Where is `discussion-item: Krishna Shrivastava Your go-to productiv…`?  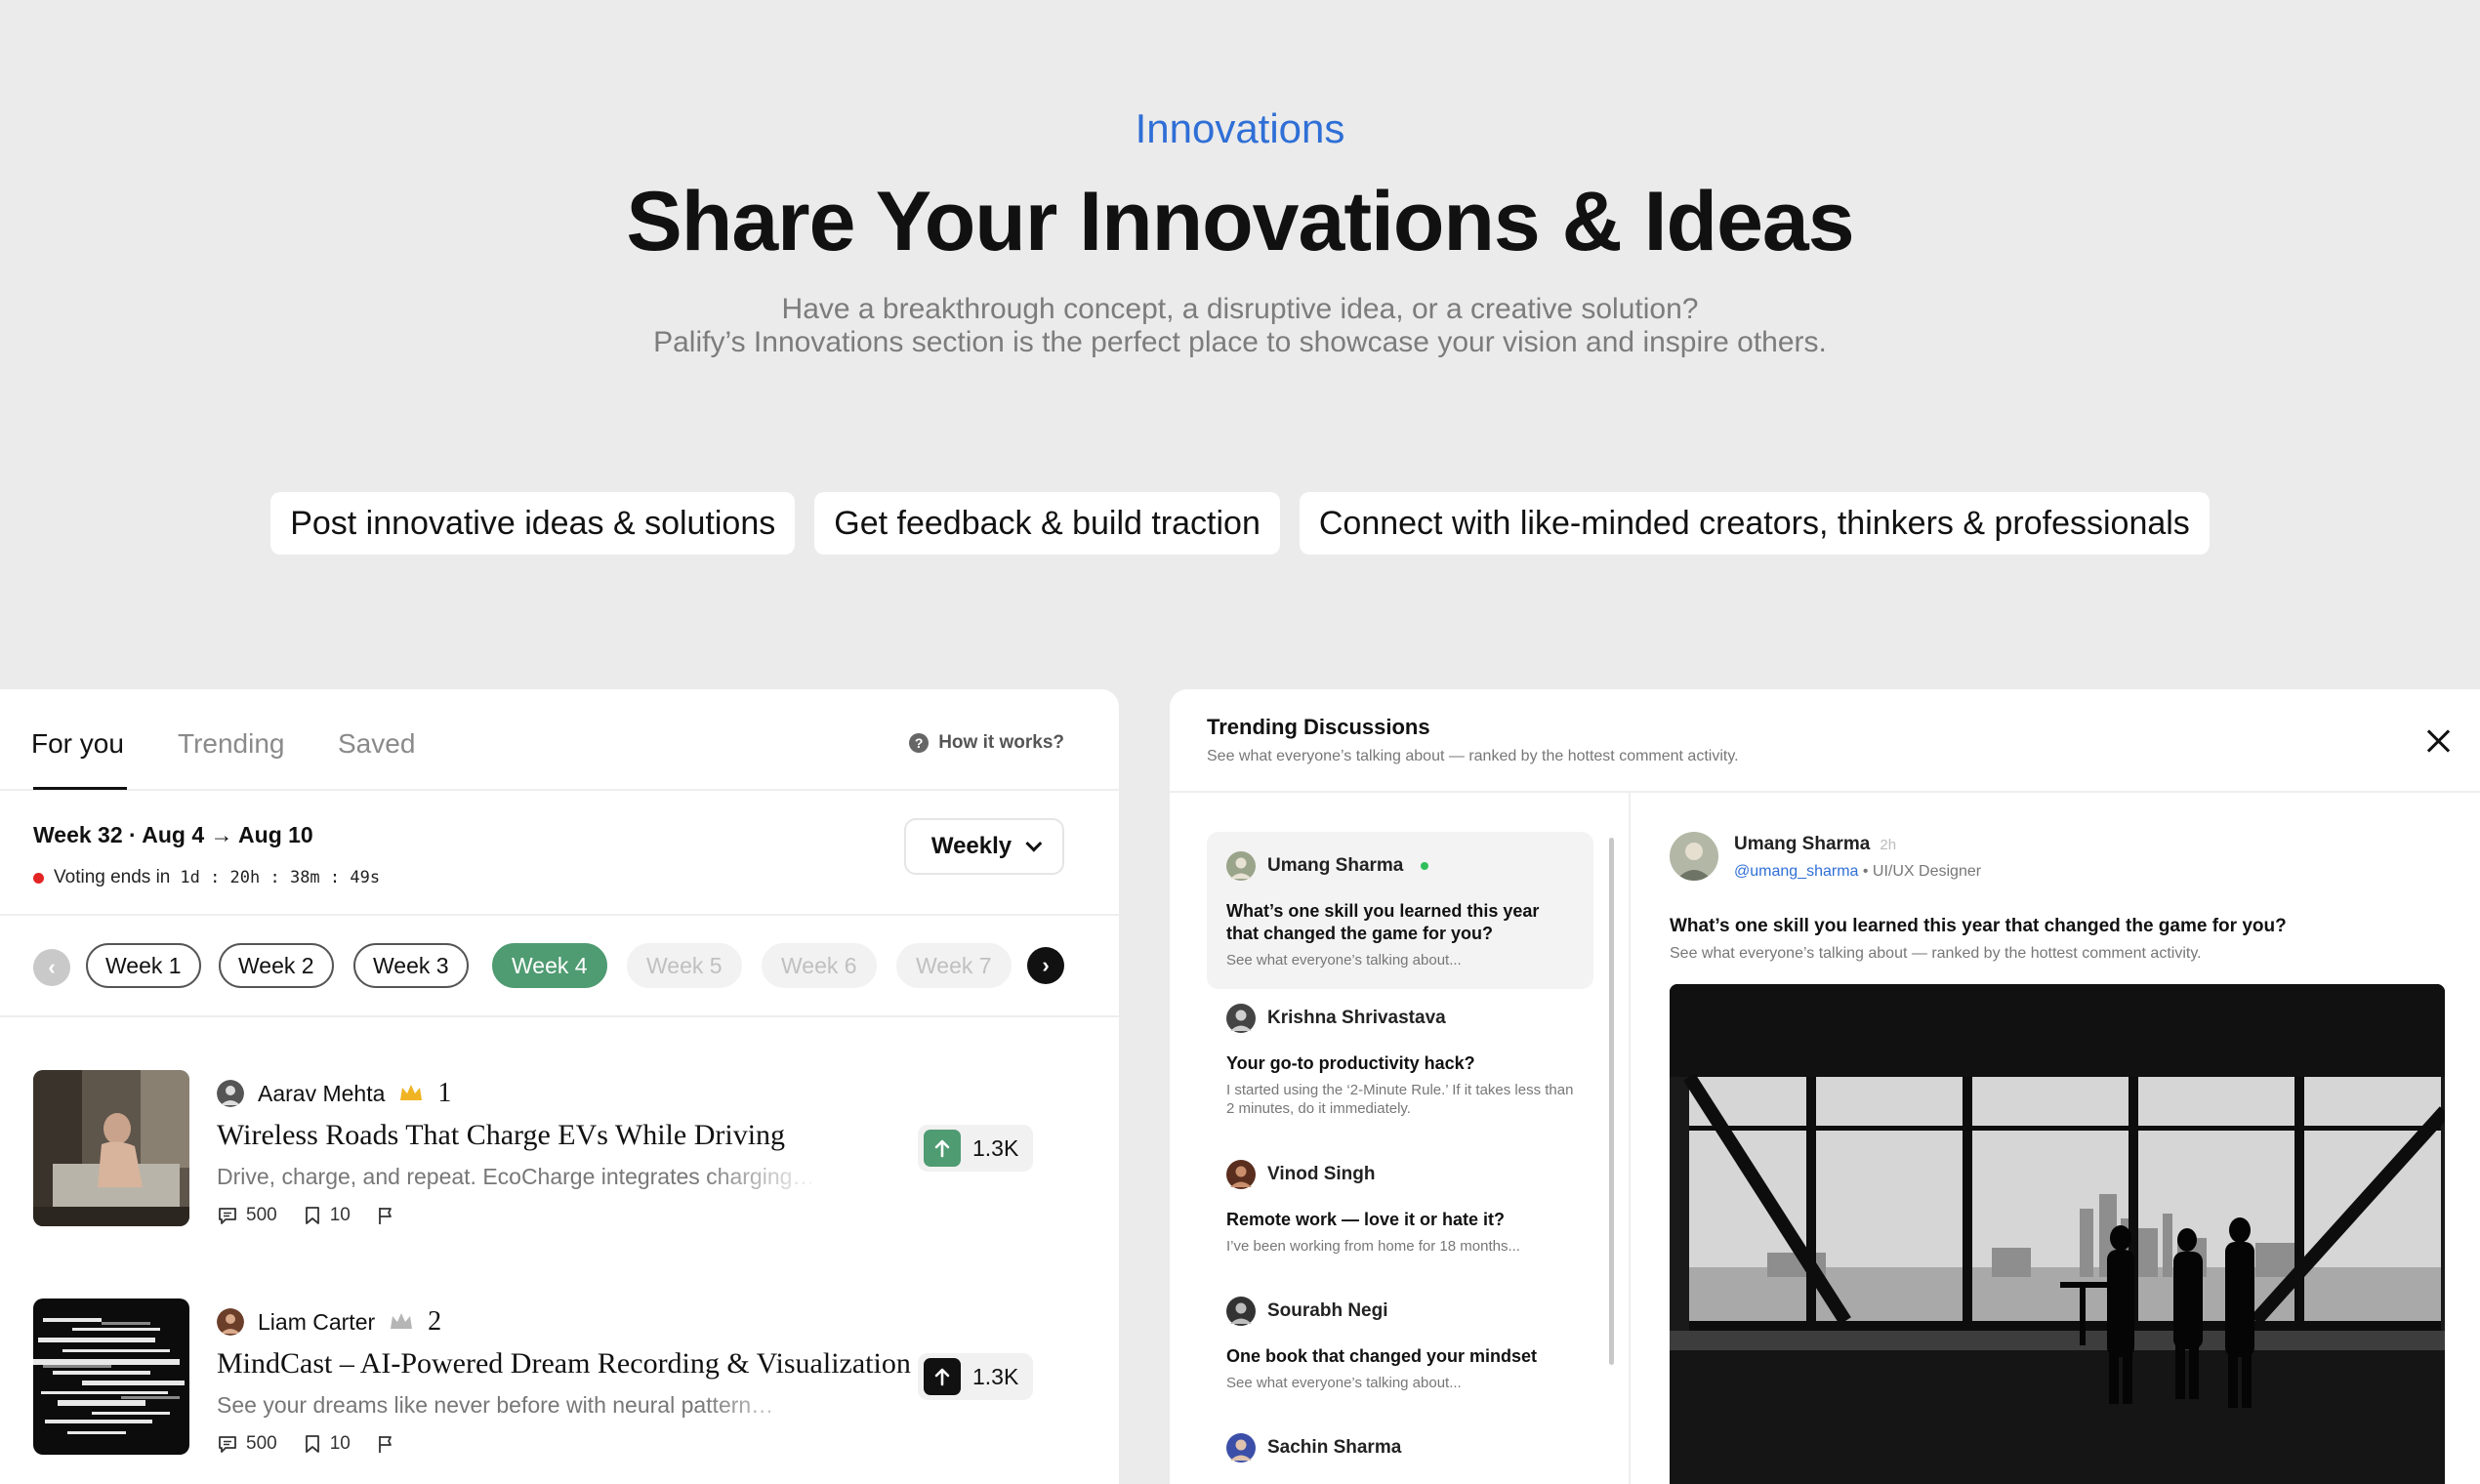
discussion-item: Krishna Shrivastava Your go-to productiv… is located at coordinates (1400, 1061).